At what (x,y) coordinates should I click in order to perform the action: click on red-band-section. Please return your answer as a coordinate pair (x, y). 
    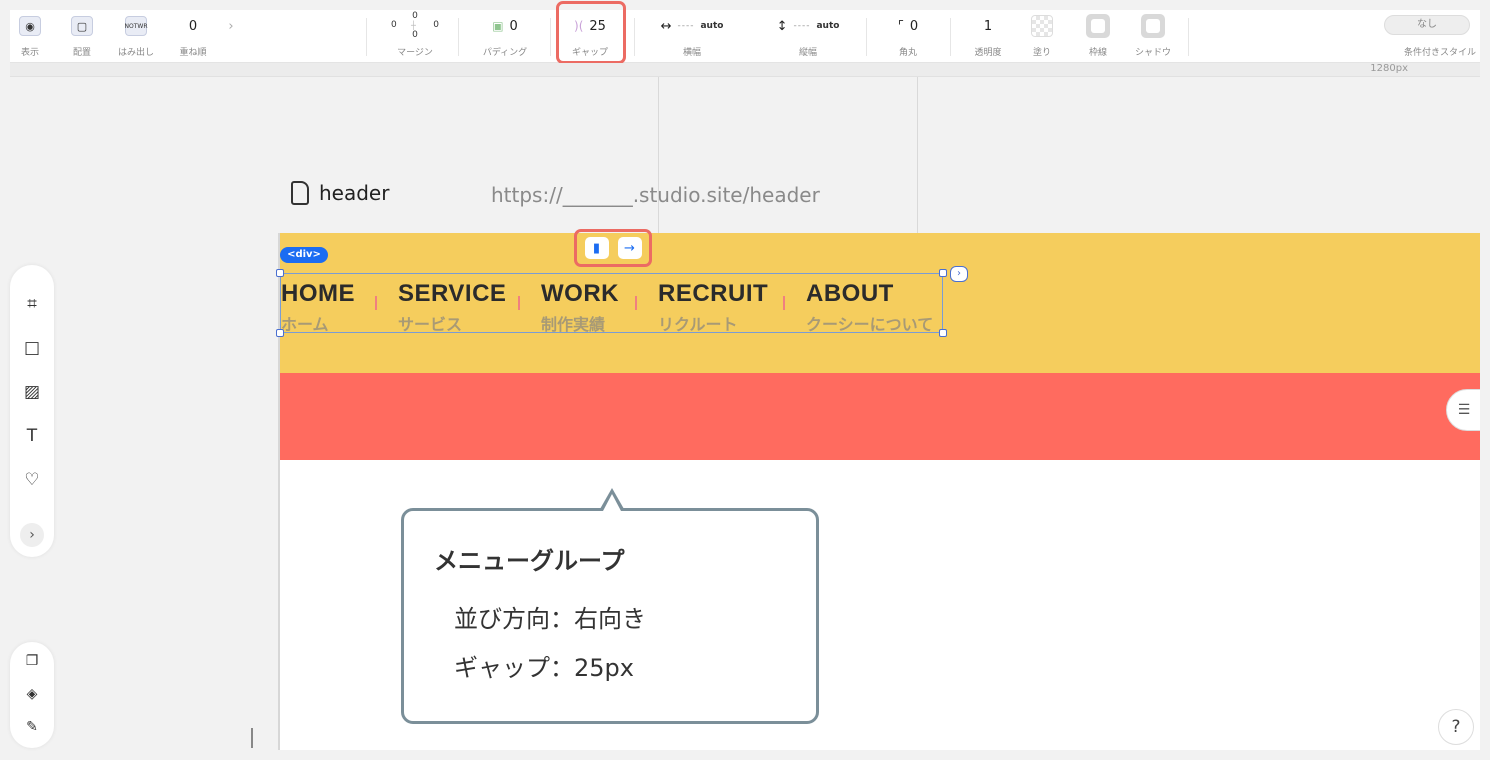
    Looking at the image, I should click on (880, 416).